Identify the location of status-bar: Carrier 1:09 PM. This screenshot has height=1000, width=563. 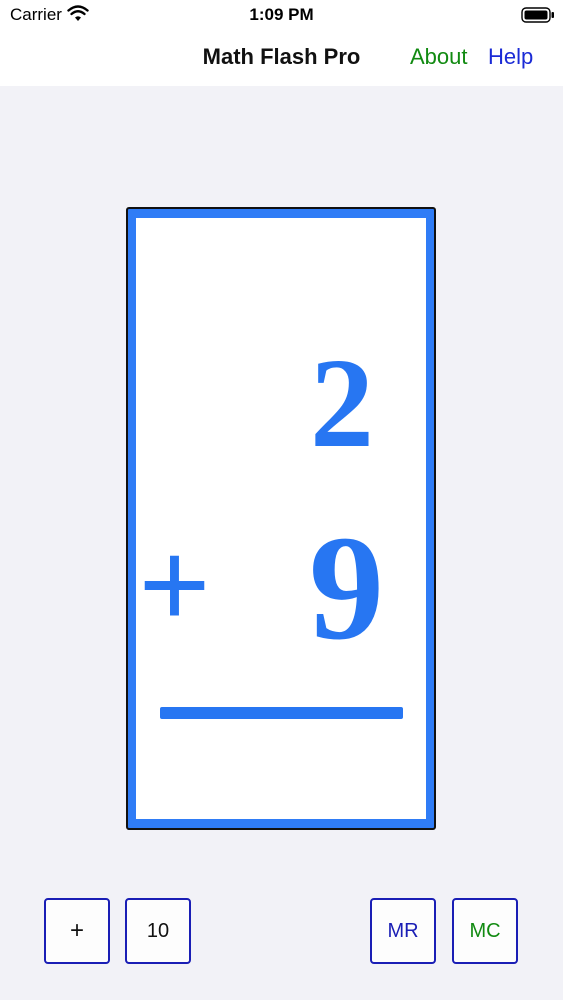
(281, 17).